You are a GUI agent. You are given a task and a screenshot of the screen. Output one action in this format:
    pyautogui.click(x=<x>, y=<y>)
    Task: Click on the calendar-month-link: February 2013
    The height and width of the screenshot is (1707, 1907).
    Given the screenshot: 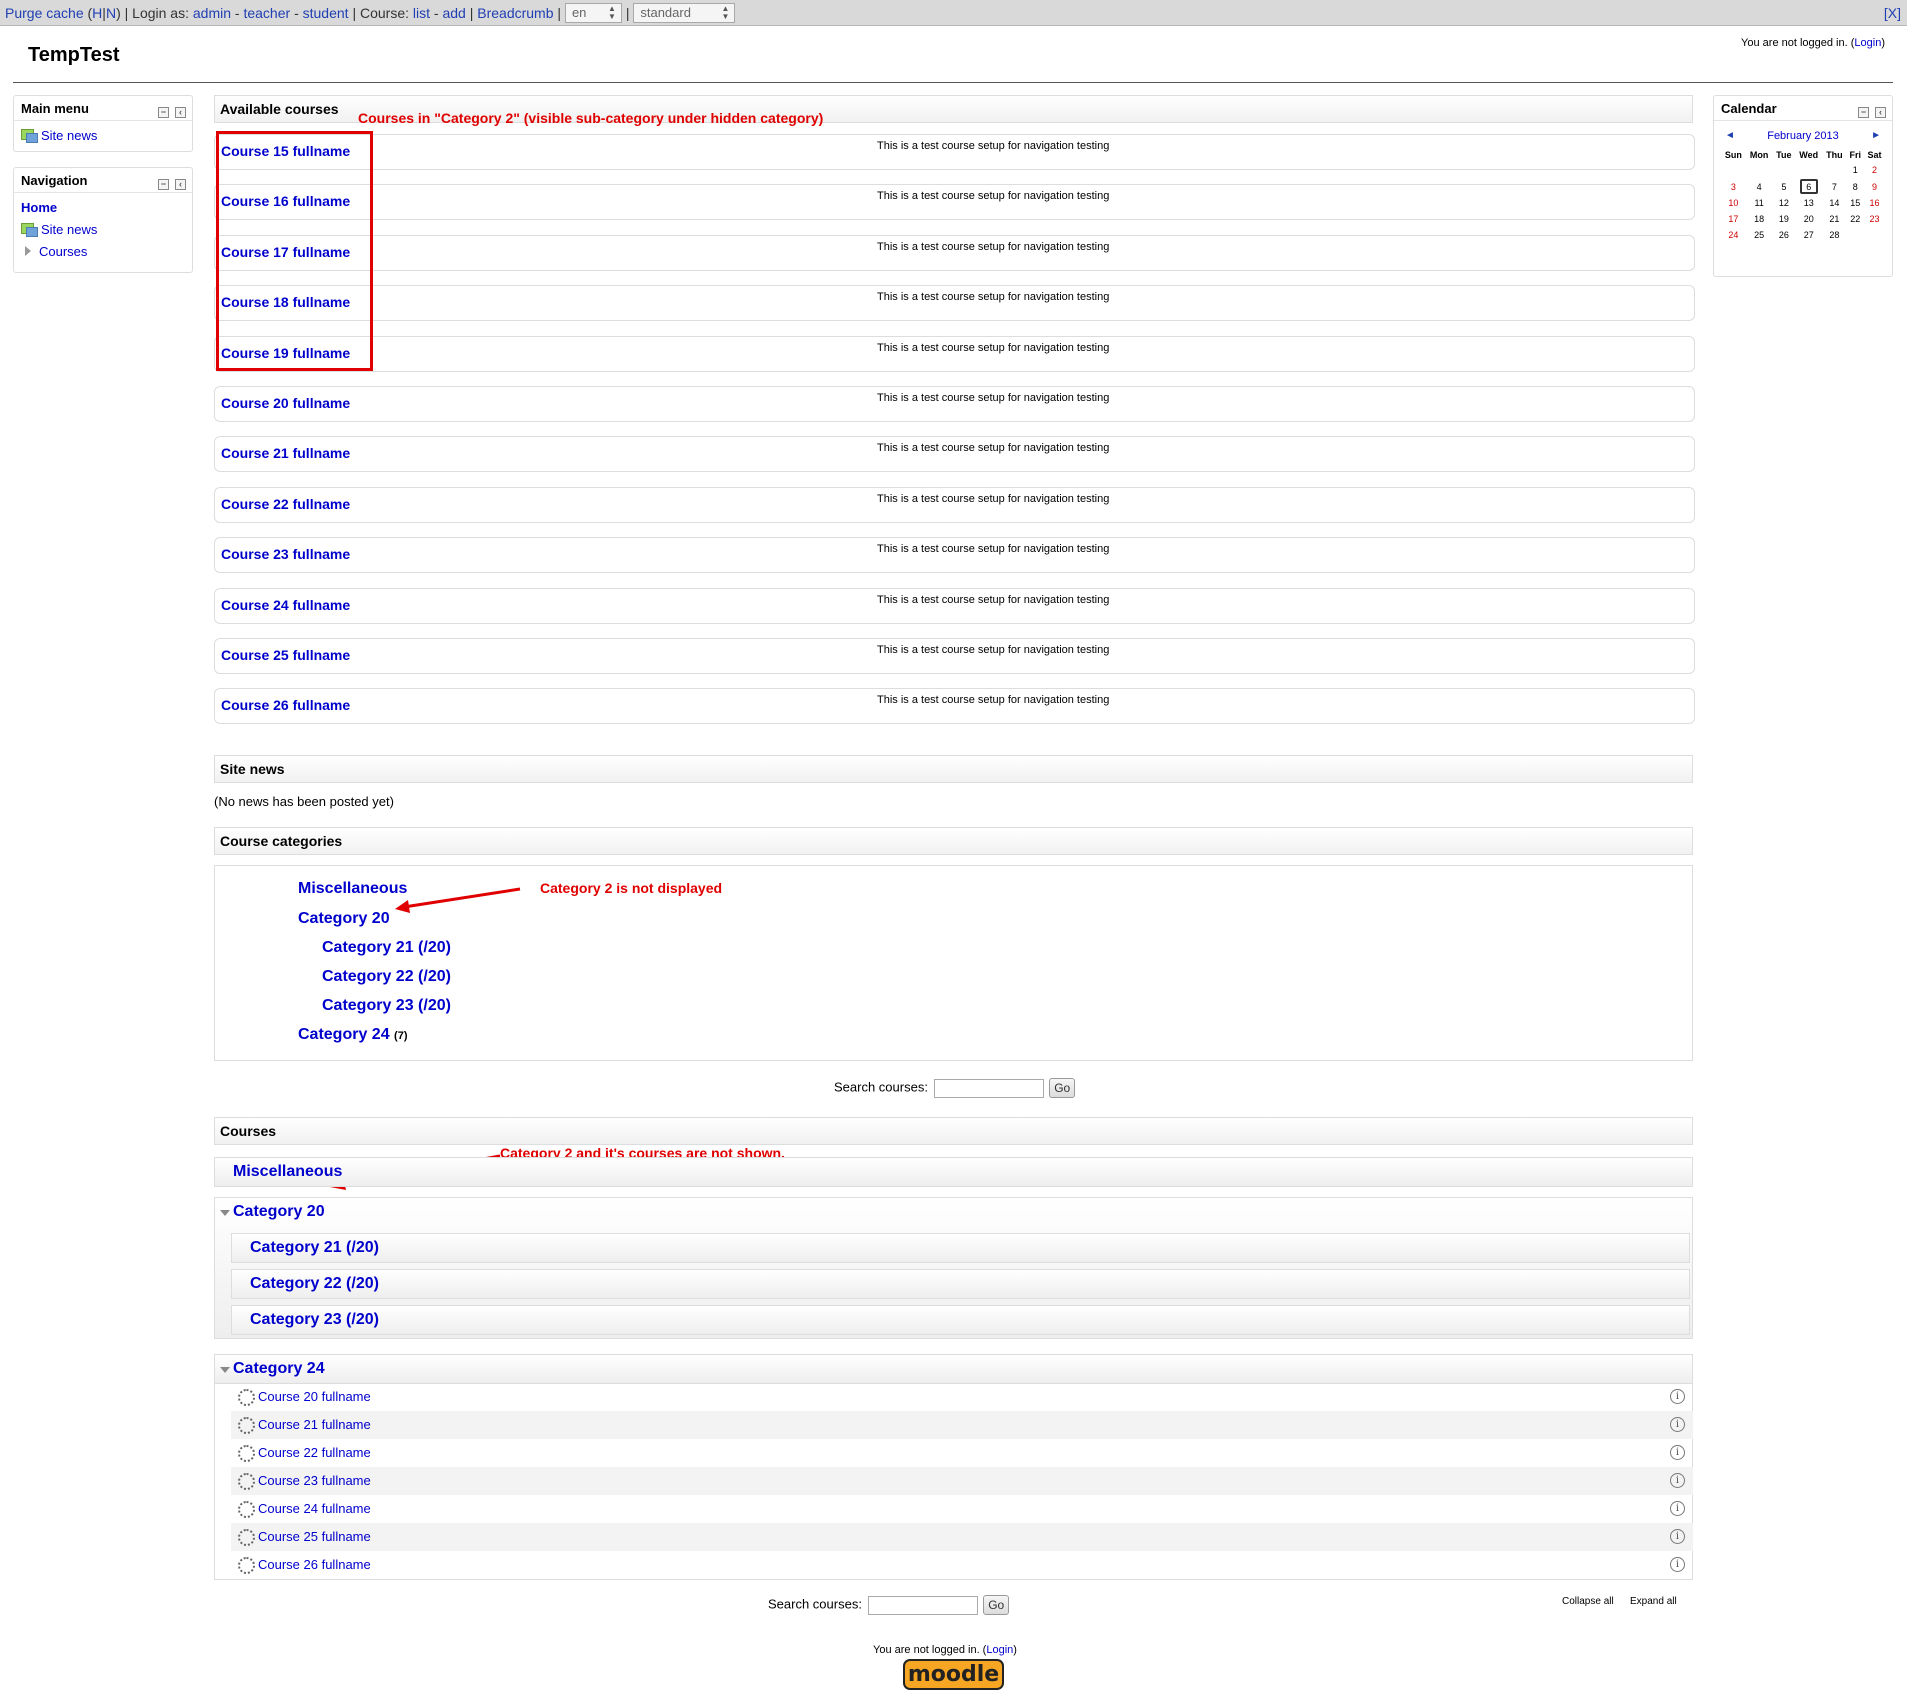 What is the action you would take?
    pyautogui.click(x=1803, y=136)
    